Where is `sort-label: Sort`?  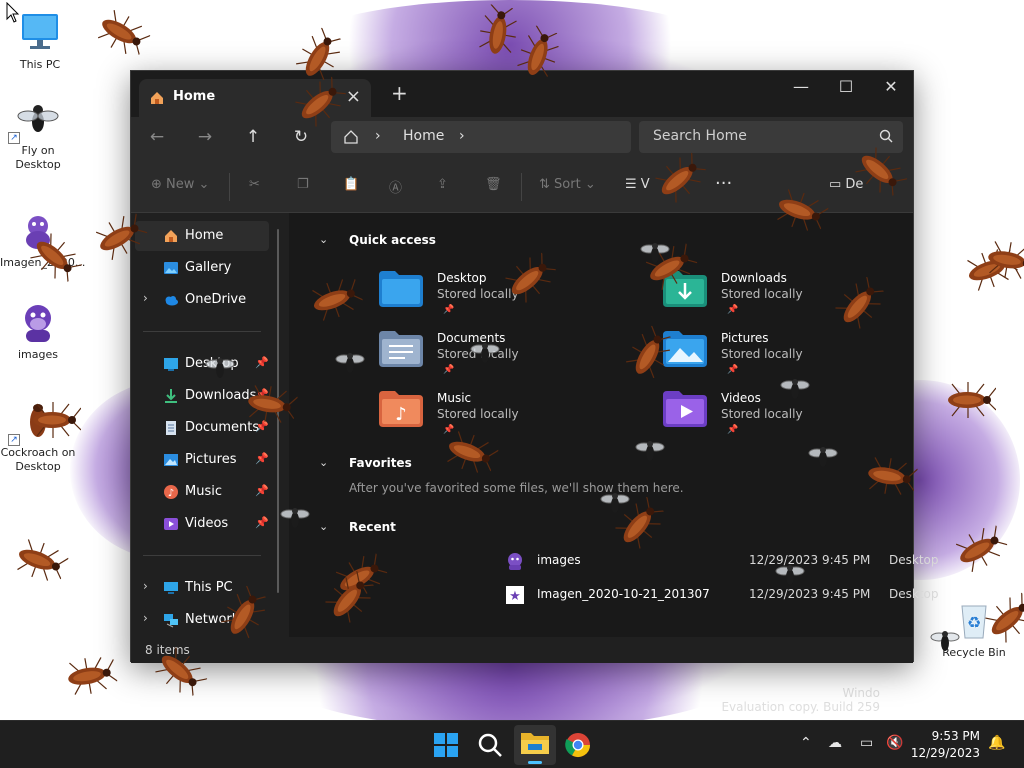
sort-label: Sort is located at coordinates (567, 184).